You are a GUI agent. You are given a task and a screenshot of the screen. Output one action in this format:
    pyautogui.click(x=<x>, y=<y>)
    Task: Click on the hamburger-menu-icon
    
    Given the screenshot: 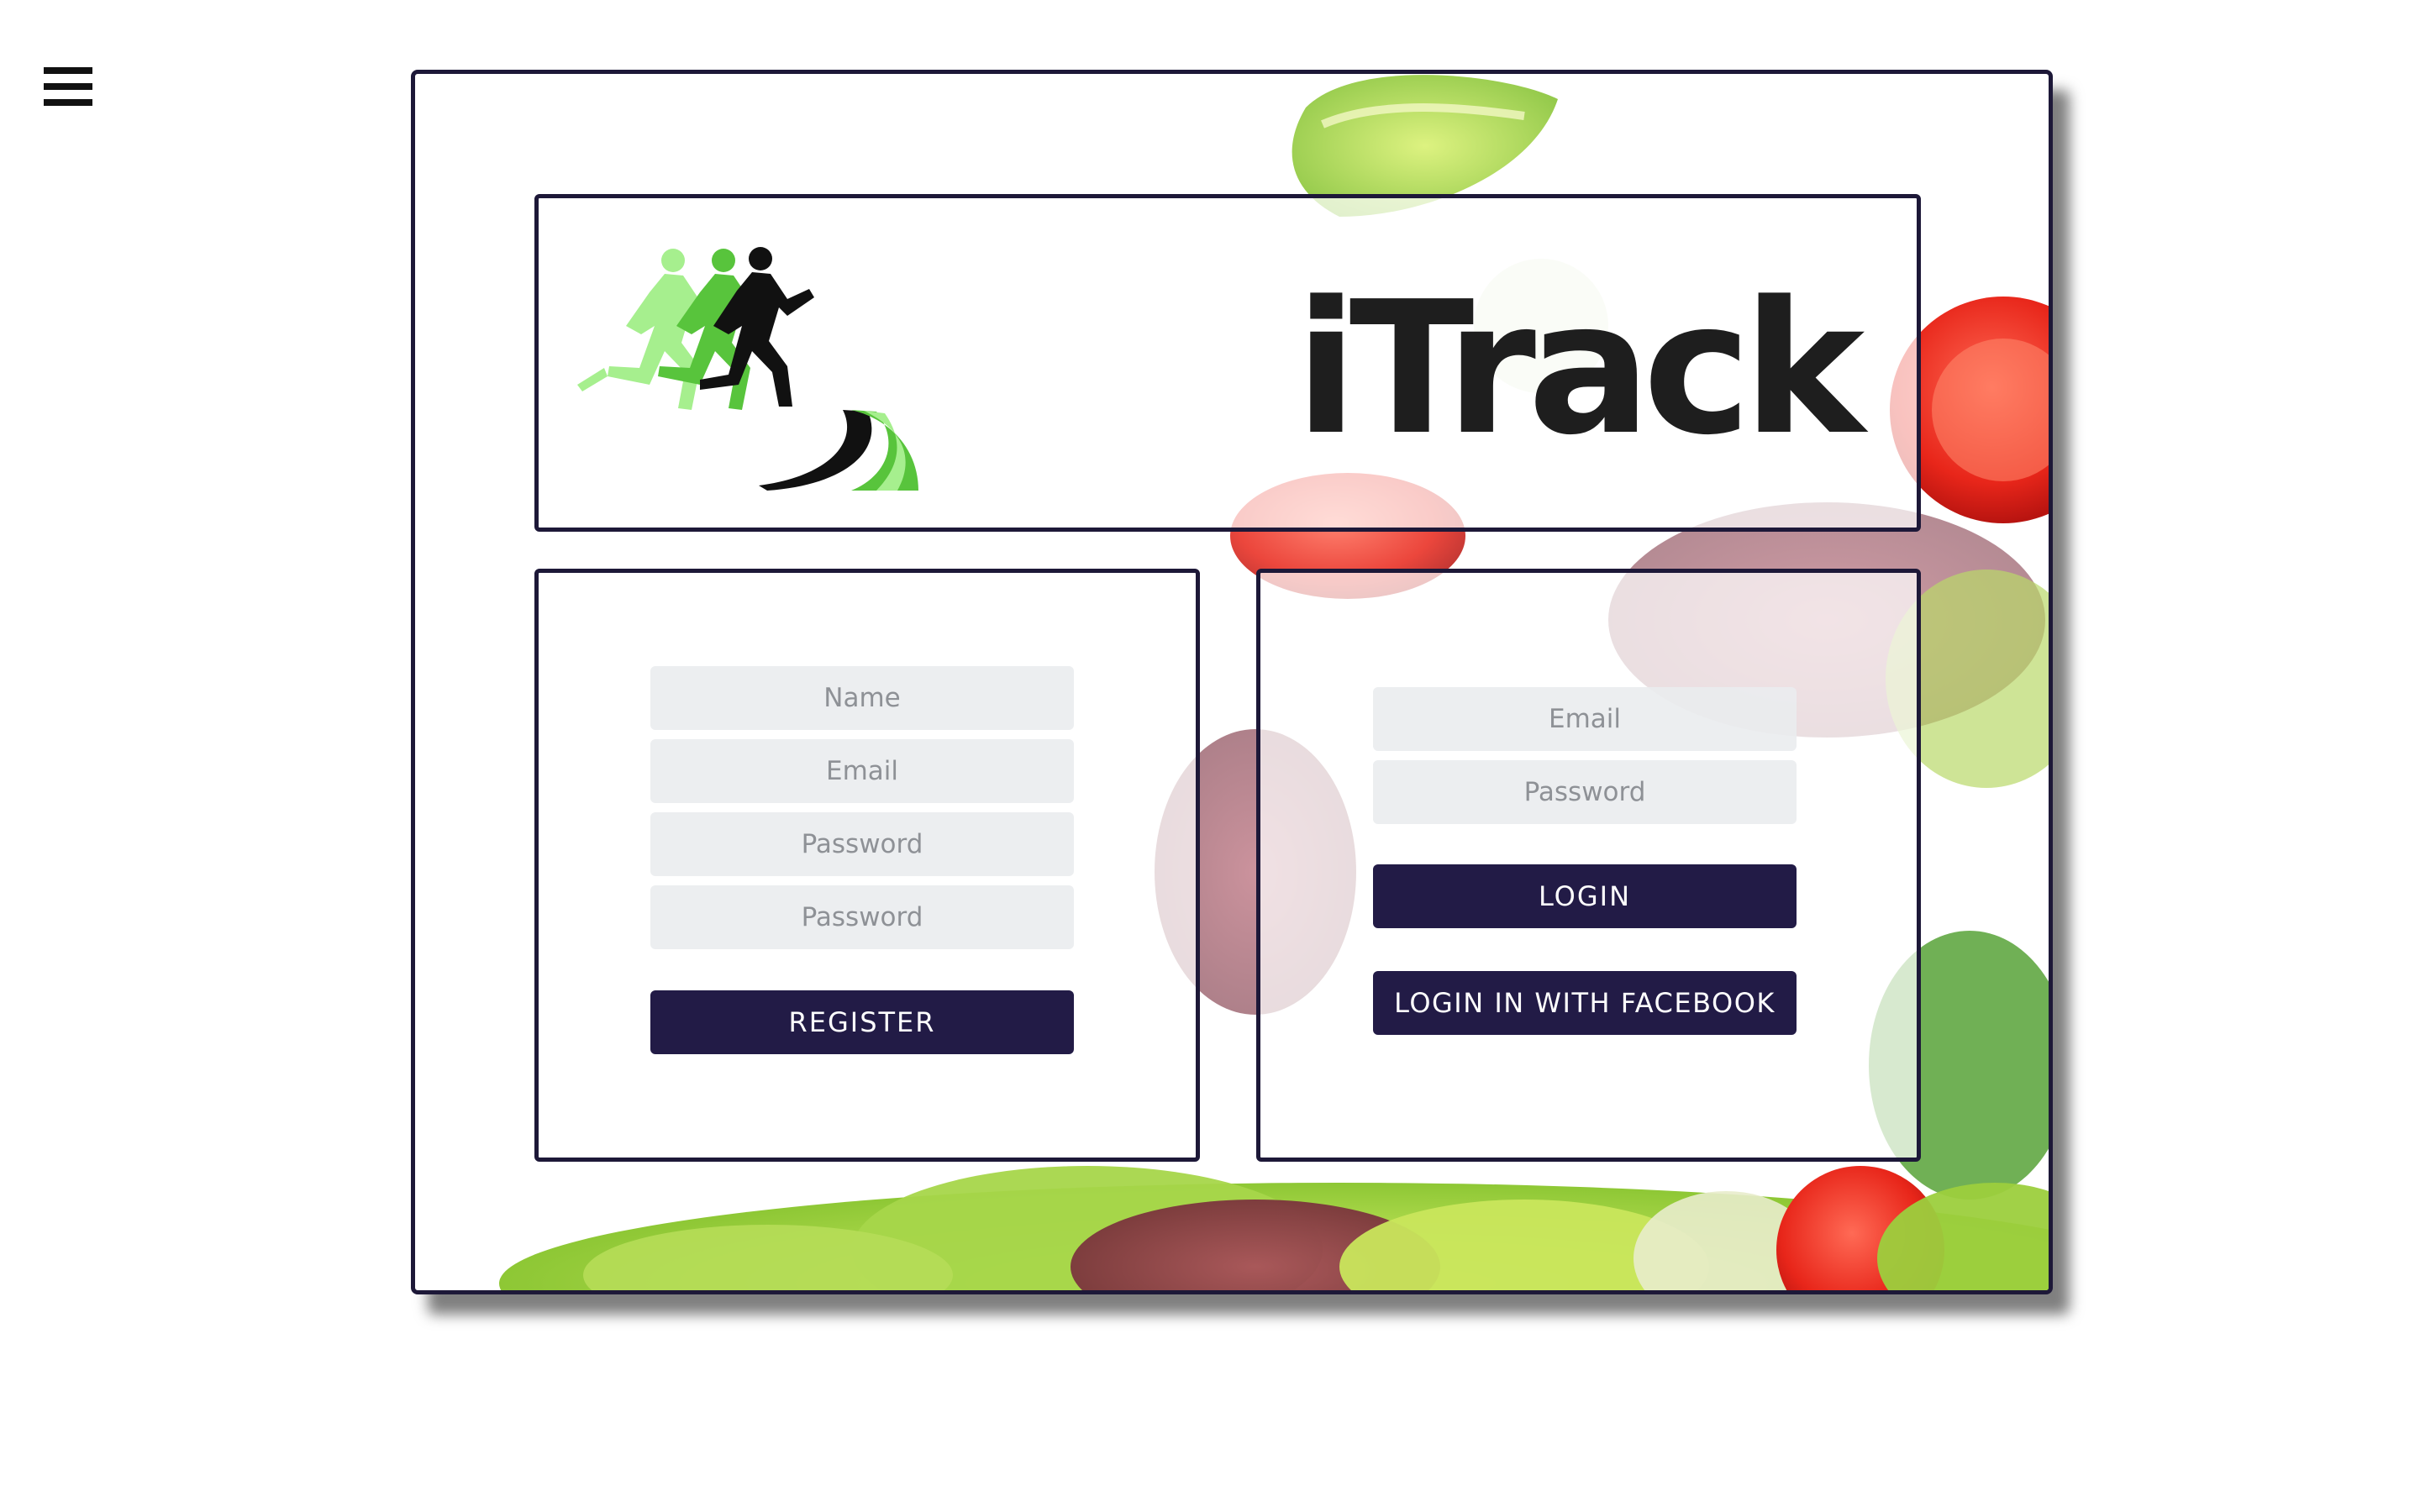 What is the action you would take?
    pyautogui.click(x=68, y=86)
    